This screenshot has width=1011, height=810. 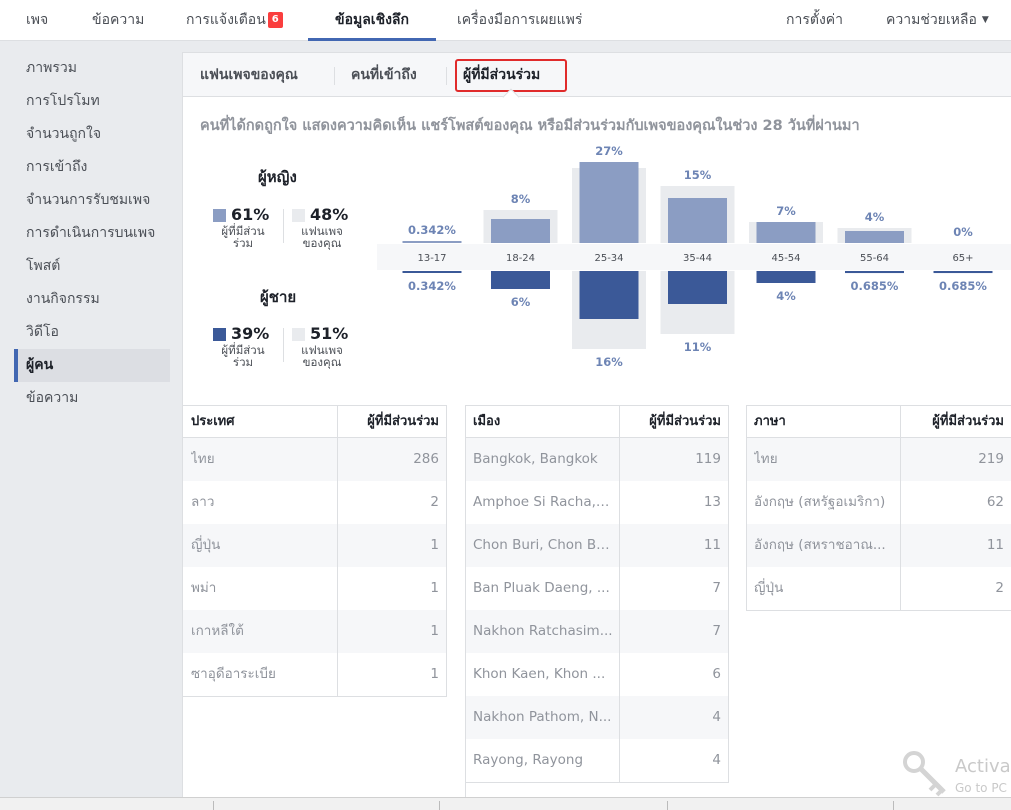 What do you see at coordinates (315, 459) in the screenshot?
I see `table-row: ไทย 286` at bounding box center [315, 459].